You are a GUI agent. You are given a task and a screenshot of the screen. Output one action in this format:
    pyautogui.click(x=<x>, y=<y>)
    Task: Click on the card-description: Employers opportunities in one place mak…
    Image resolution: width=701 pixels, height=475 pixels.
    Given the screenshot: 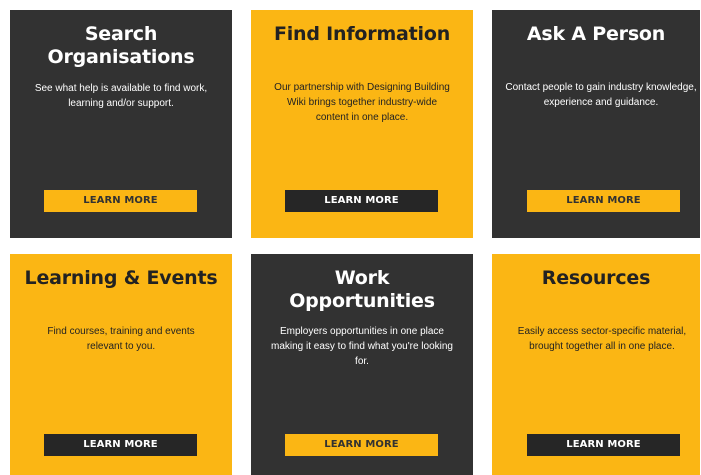 What is the action you would take?
    pyautogui.click(x=361, y=346)
    